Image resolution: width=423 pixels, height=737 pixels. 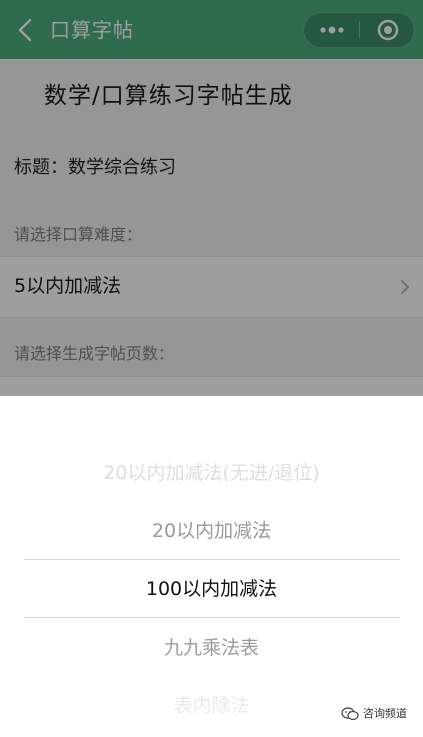 I want to click on picker-indicator-bottom, so click(x=212, y=617).